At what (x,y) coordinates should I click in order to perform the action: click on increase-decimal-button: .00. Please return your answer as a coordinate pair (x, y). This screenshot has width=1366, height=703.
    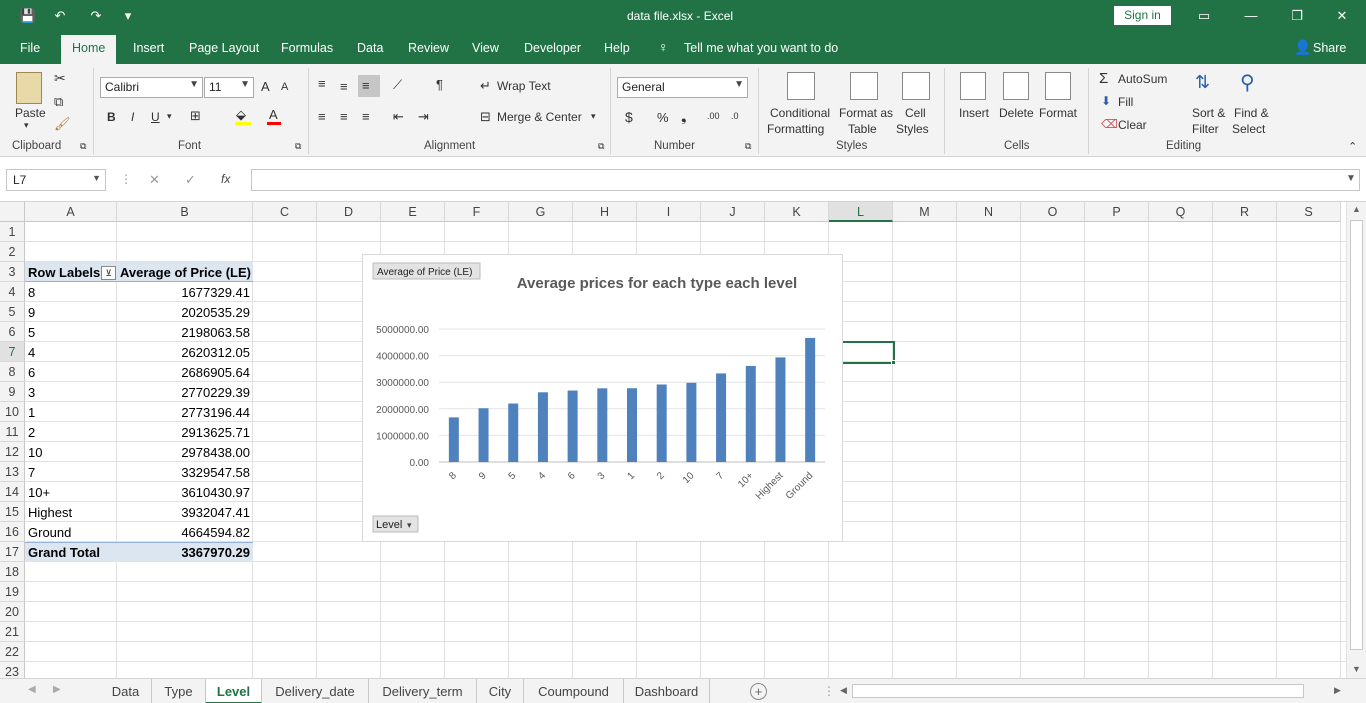
    Looking at the image, I should click on (713, 116).